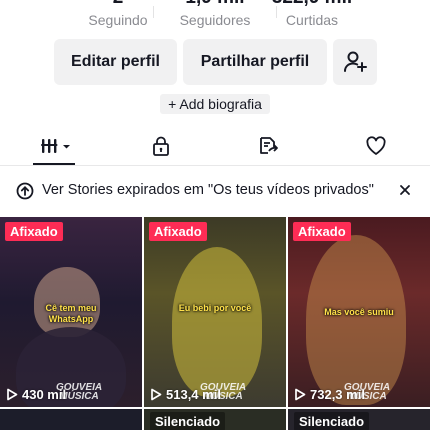 Image resolution: width=430 pixels, height=430 pixels. I want to click on add-bio-button: + Add biografia, so click(215, 104).